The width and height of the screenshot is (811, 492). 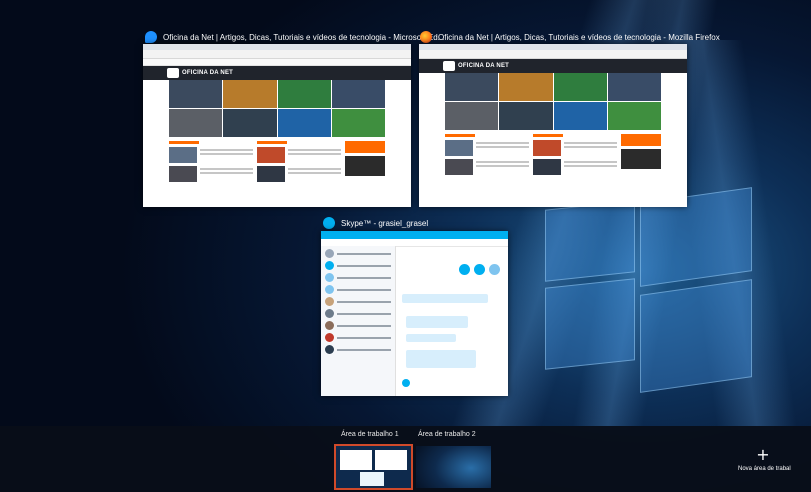 I want to click on skype-conversation, so click(x=452, y=321).